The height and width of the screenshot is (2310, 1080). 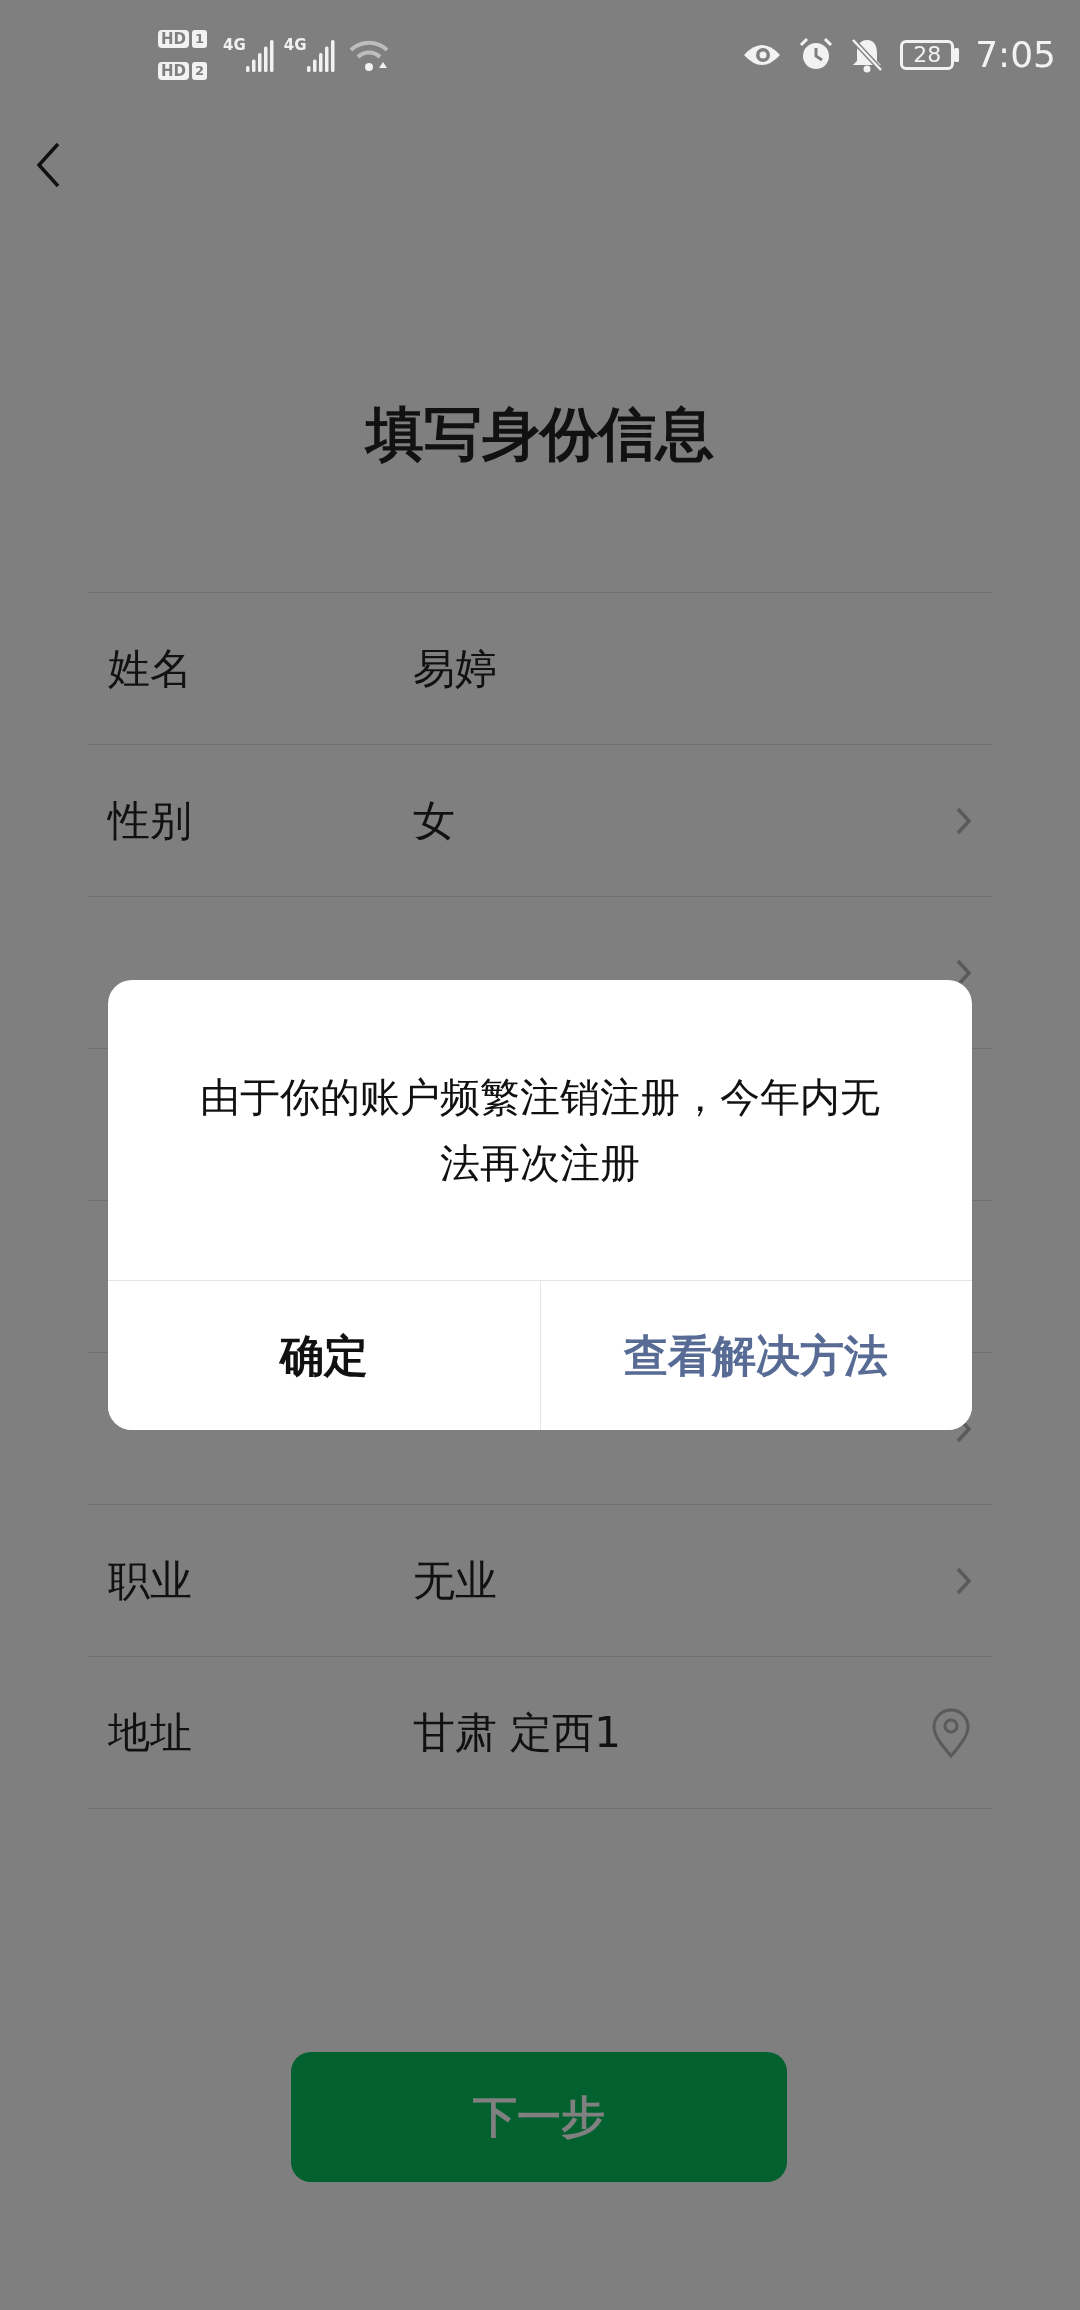 I want to click on sim-slot: 2, so click(x=200, y=71).